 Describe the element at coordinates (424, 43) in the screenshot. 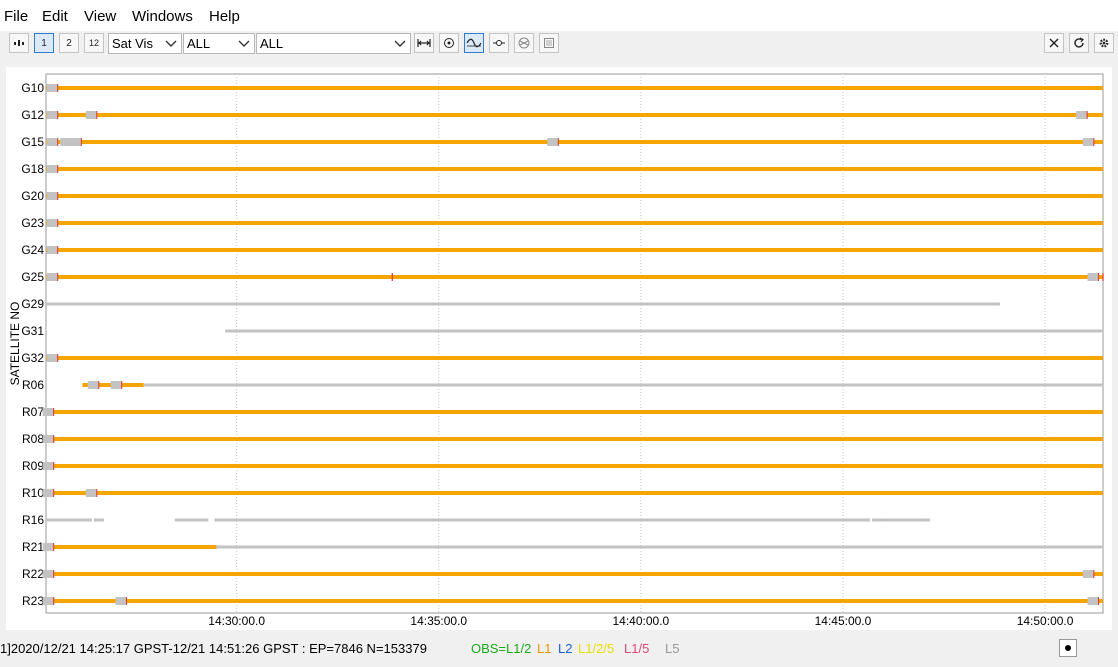

I see `fit-horizontal-icon` at that location.